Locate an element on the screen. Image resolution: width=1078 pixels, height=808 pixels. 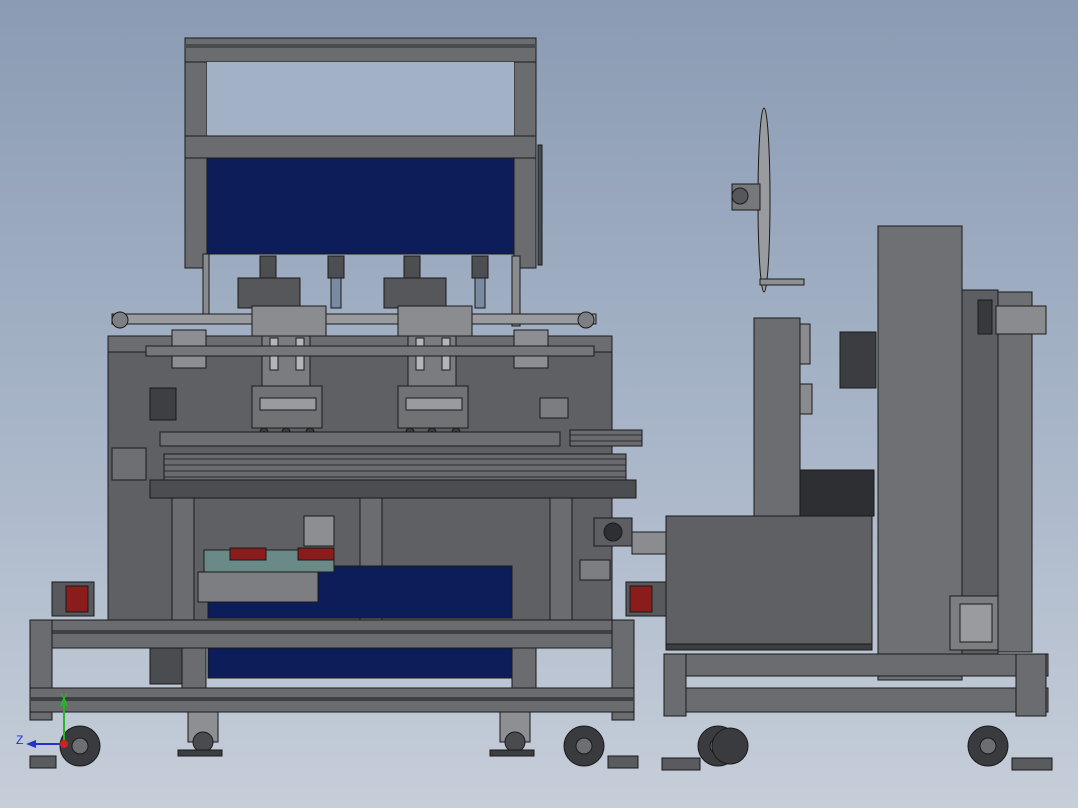
tall-tower is located at coordinates (920, 453).